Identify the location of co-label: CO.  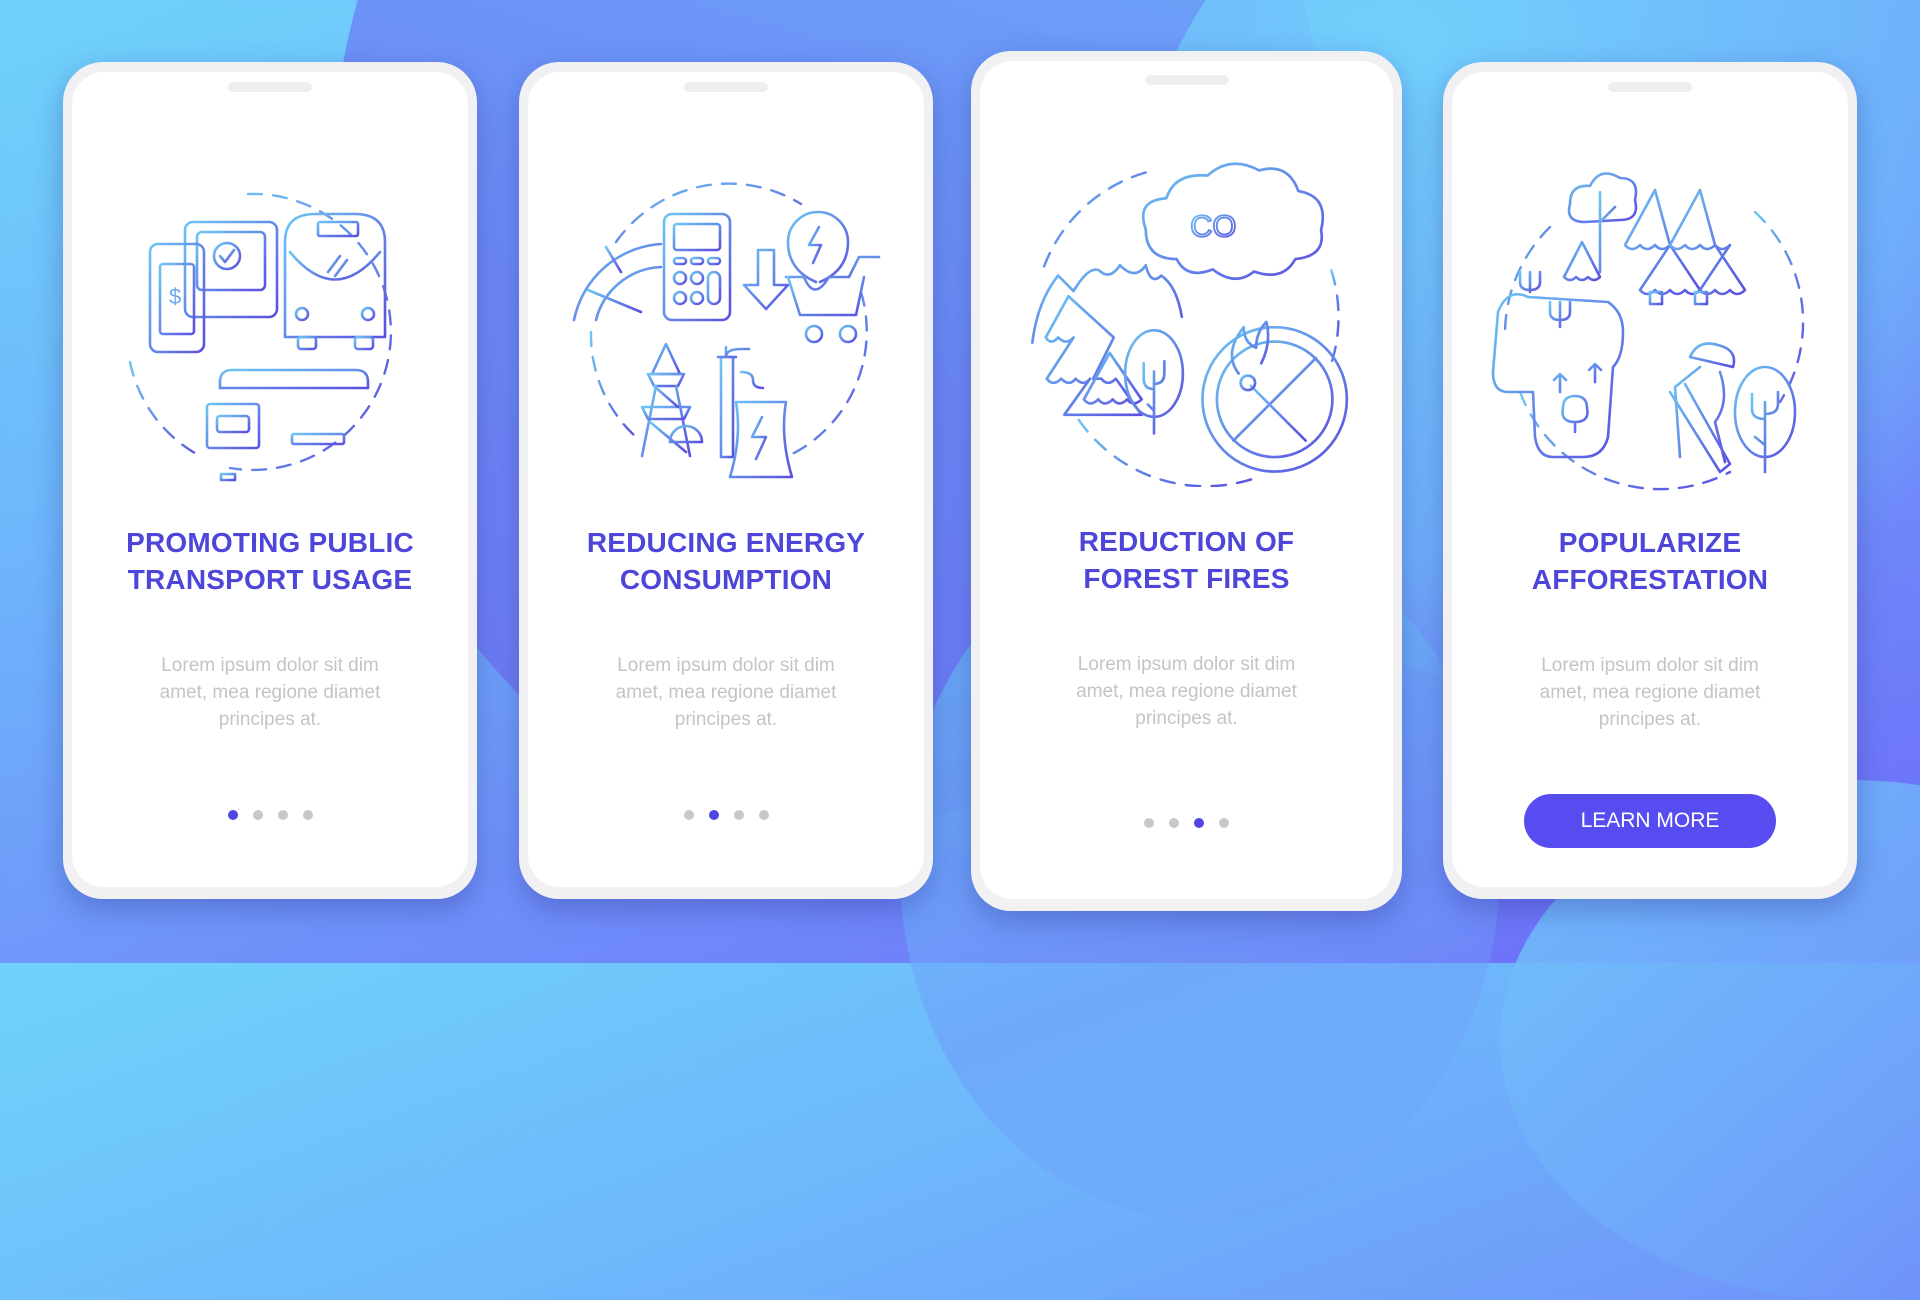
(1213, 225).